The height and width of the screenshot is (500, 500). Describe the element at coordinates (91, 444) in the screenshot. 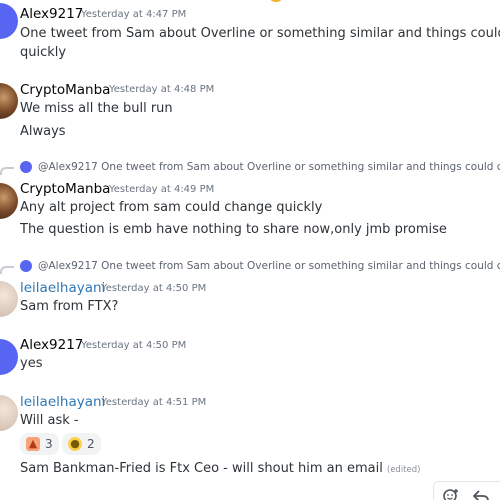

I see `reaction-count: 2` at that location.